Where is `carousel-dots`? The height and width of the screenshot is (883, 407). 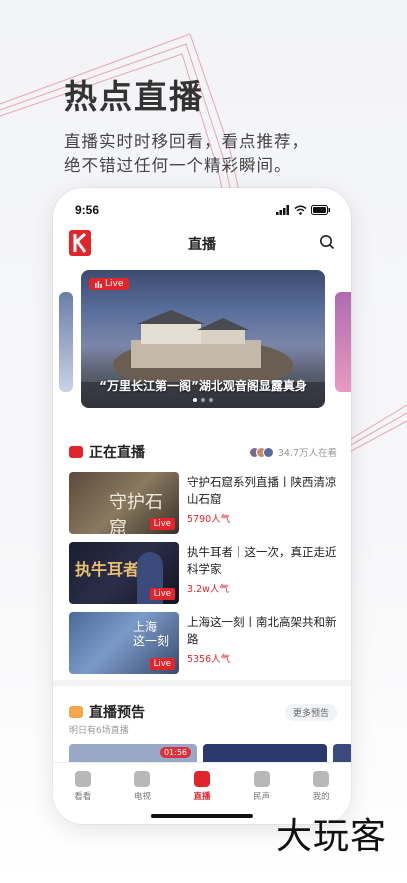 carousel-dots is located at coordinates (203, 400).